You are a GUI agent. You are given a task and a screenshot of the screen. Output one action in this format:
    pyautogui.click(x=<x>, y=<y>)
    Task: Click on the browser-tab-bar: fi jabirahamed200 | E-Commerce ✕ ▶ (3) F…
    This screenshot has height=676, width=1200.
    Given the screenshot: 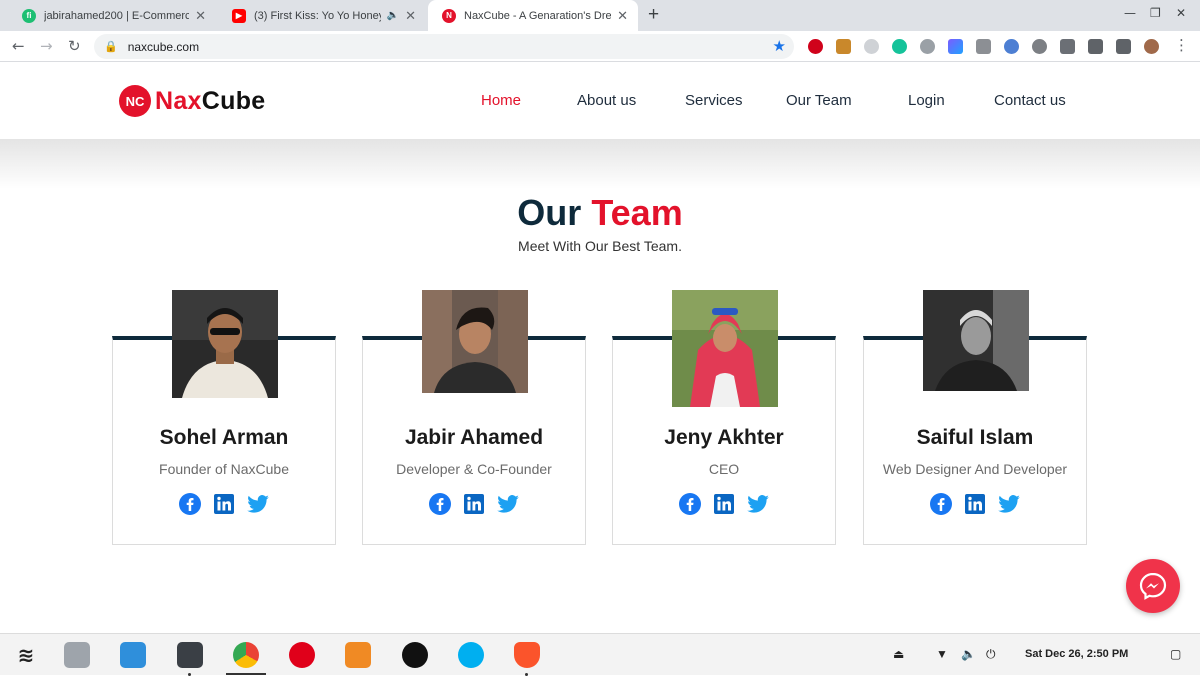 What is the action you would take?
    pyautogui.click(x=600, y=15)
    